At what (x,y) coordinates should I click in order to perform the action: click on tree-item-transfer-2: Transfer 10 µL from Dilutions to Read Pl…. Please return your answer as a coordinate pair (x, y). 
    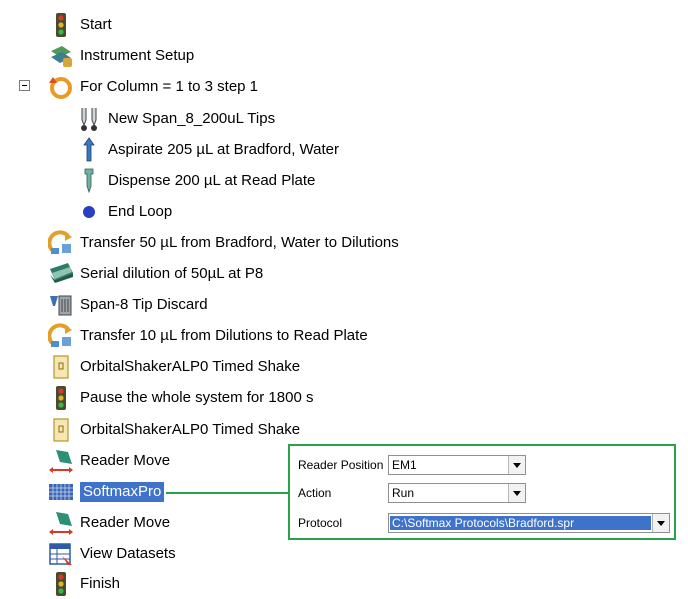
    Looking at the image, I should click on (208, 336).